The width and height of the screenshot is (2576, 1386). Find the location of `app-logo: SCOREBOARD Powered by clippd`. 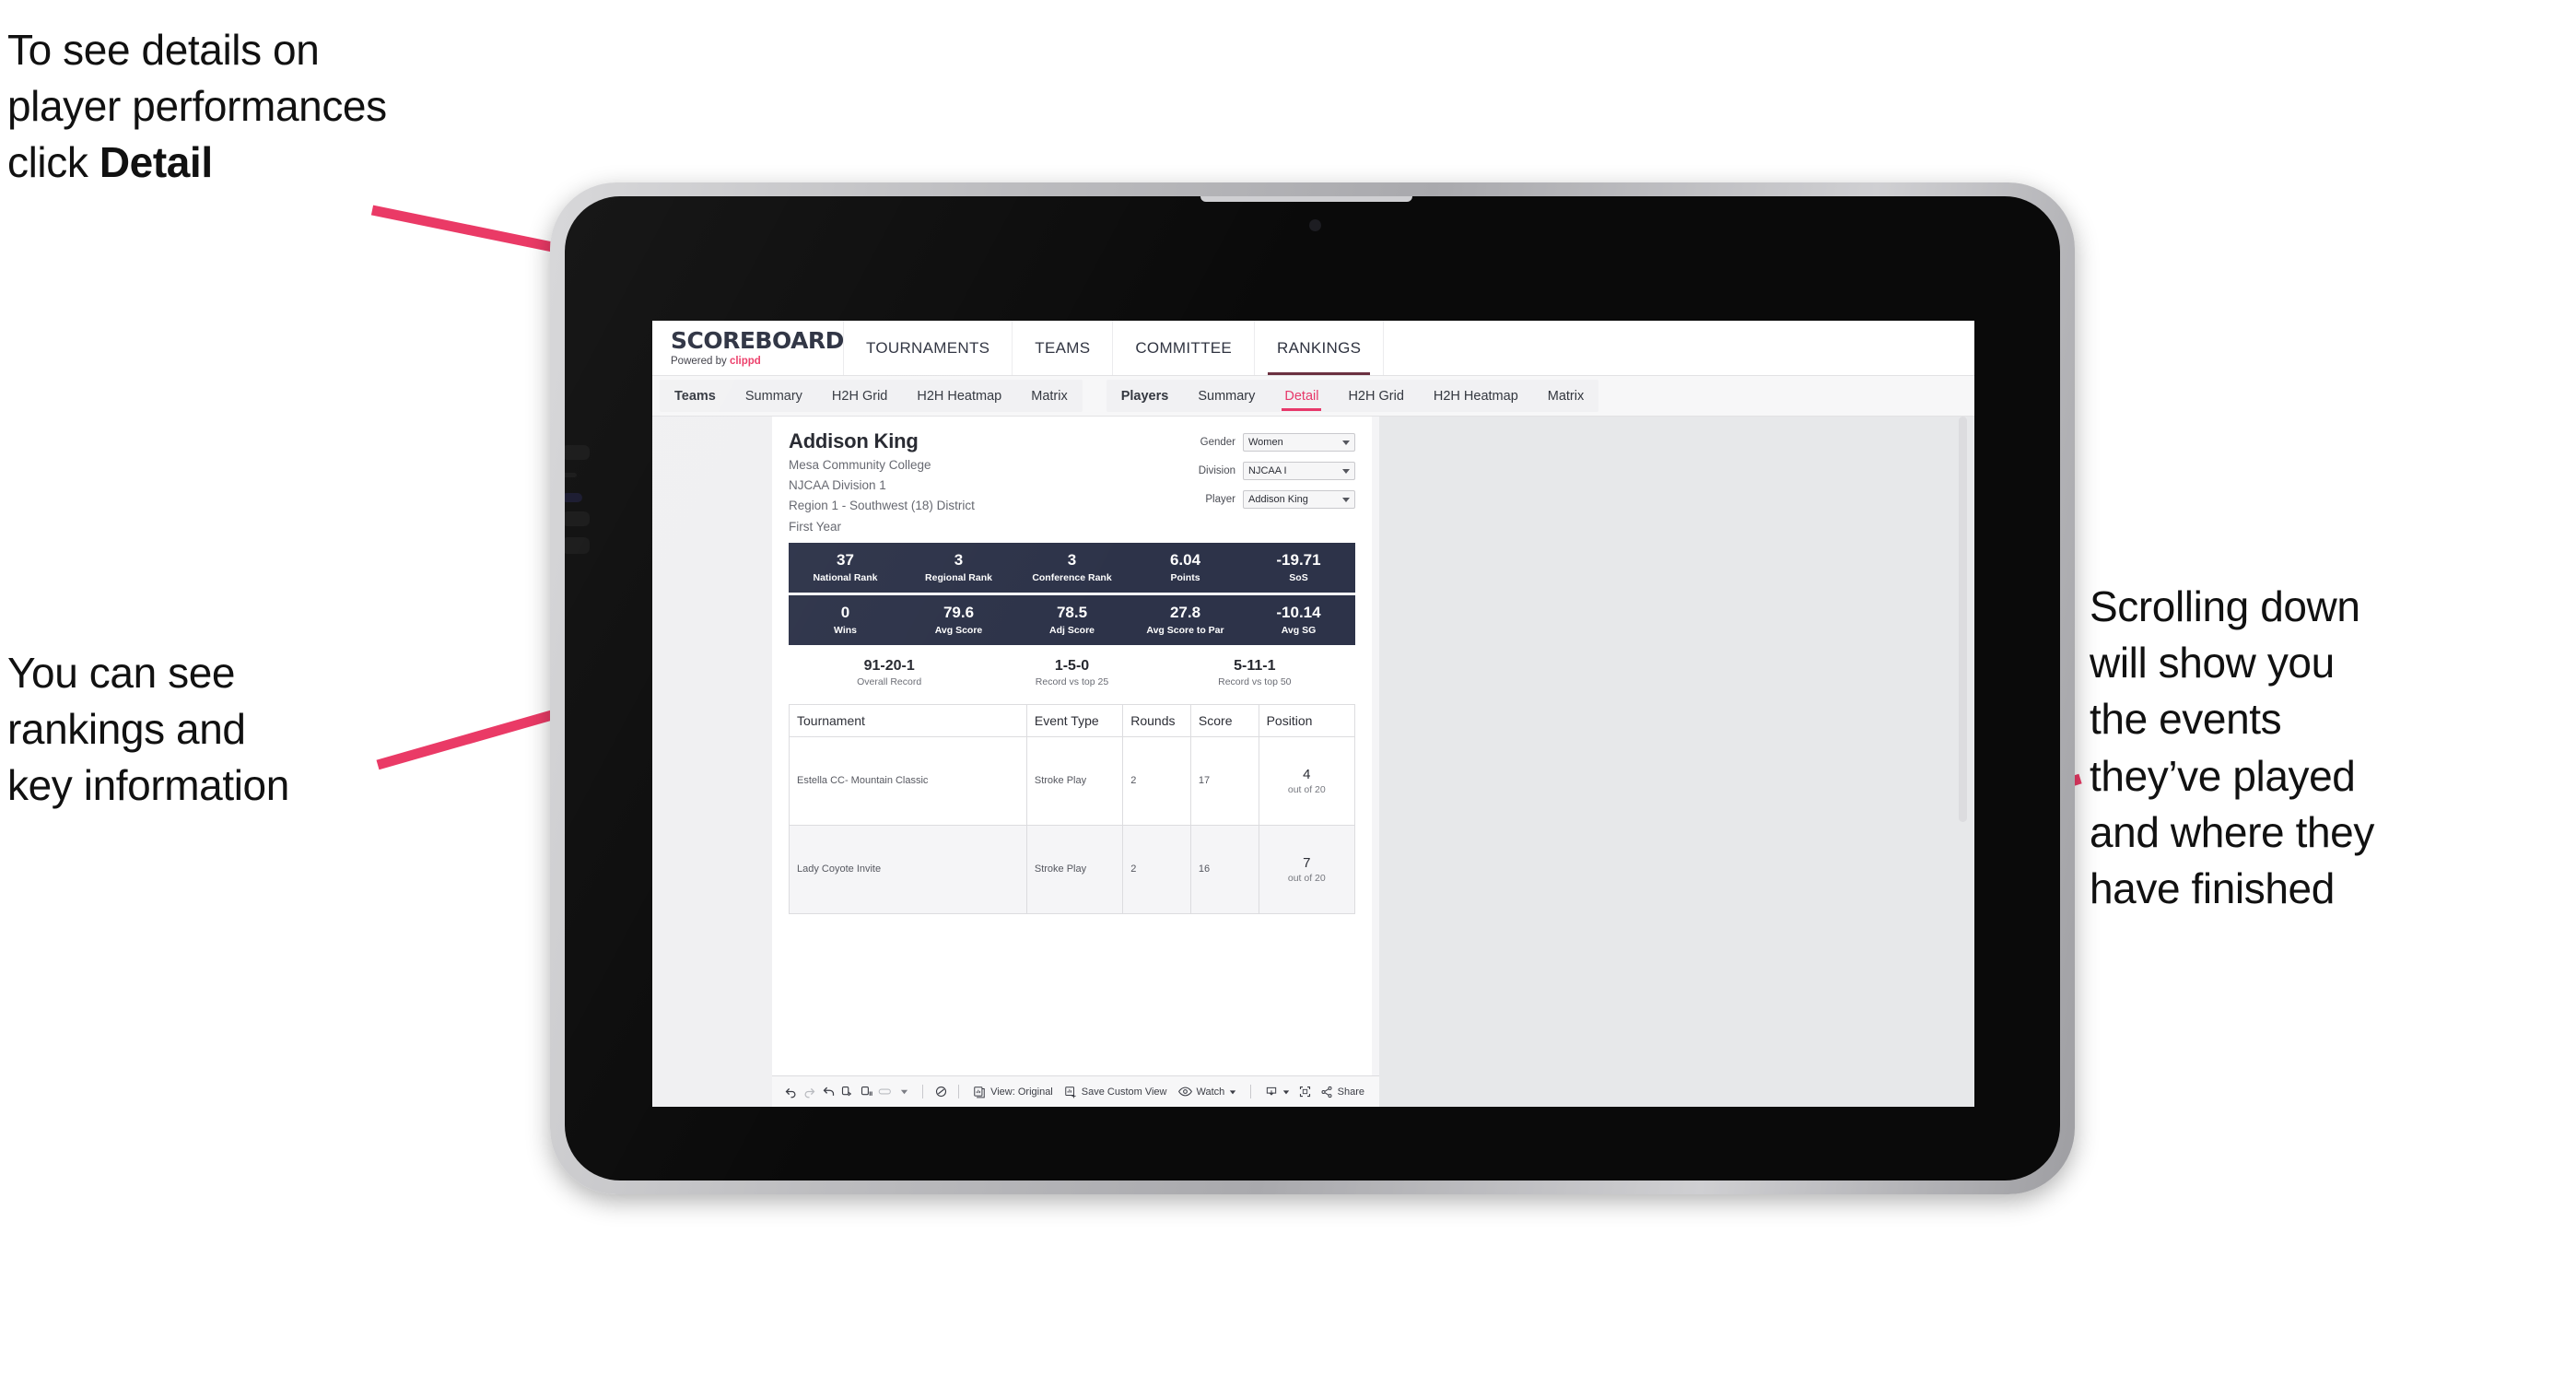

app-logo: SCOREBOARD Powered by clippd is located at coordinates (748, 348).